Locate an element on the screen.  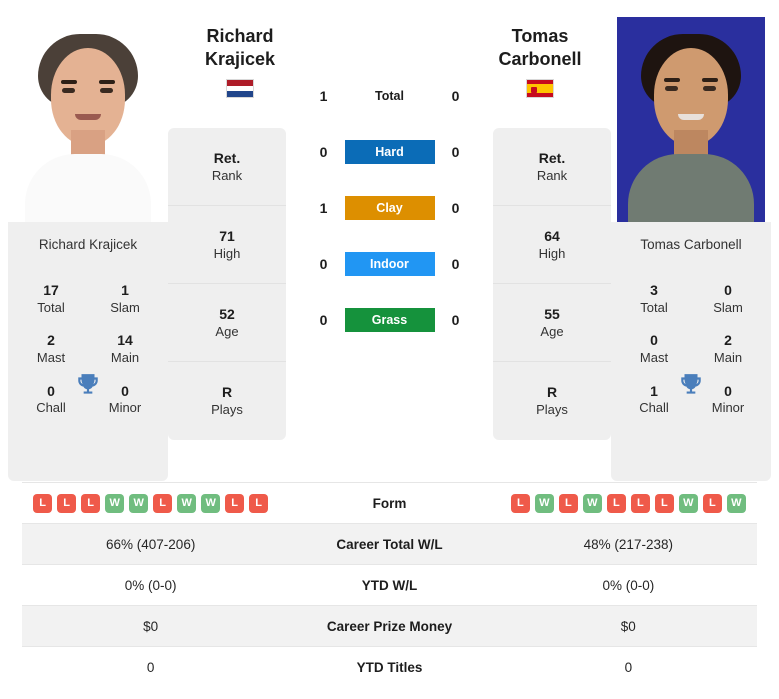
right-player-name: Tomas Carbonell is located at coordinates (691, 244).